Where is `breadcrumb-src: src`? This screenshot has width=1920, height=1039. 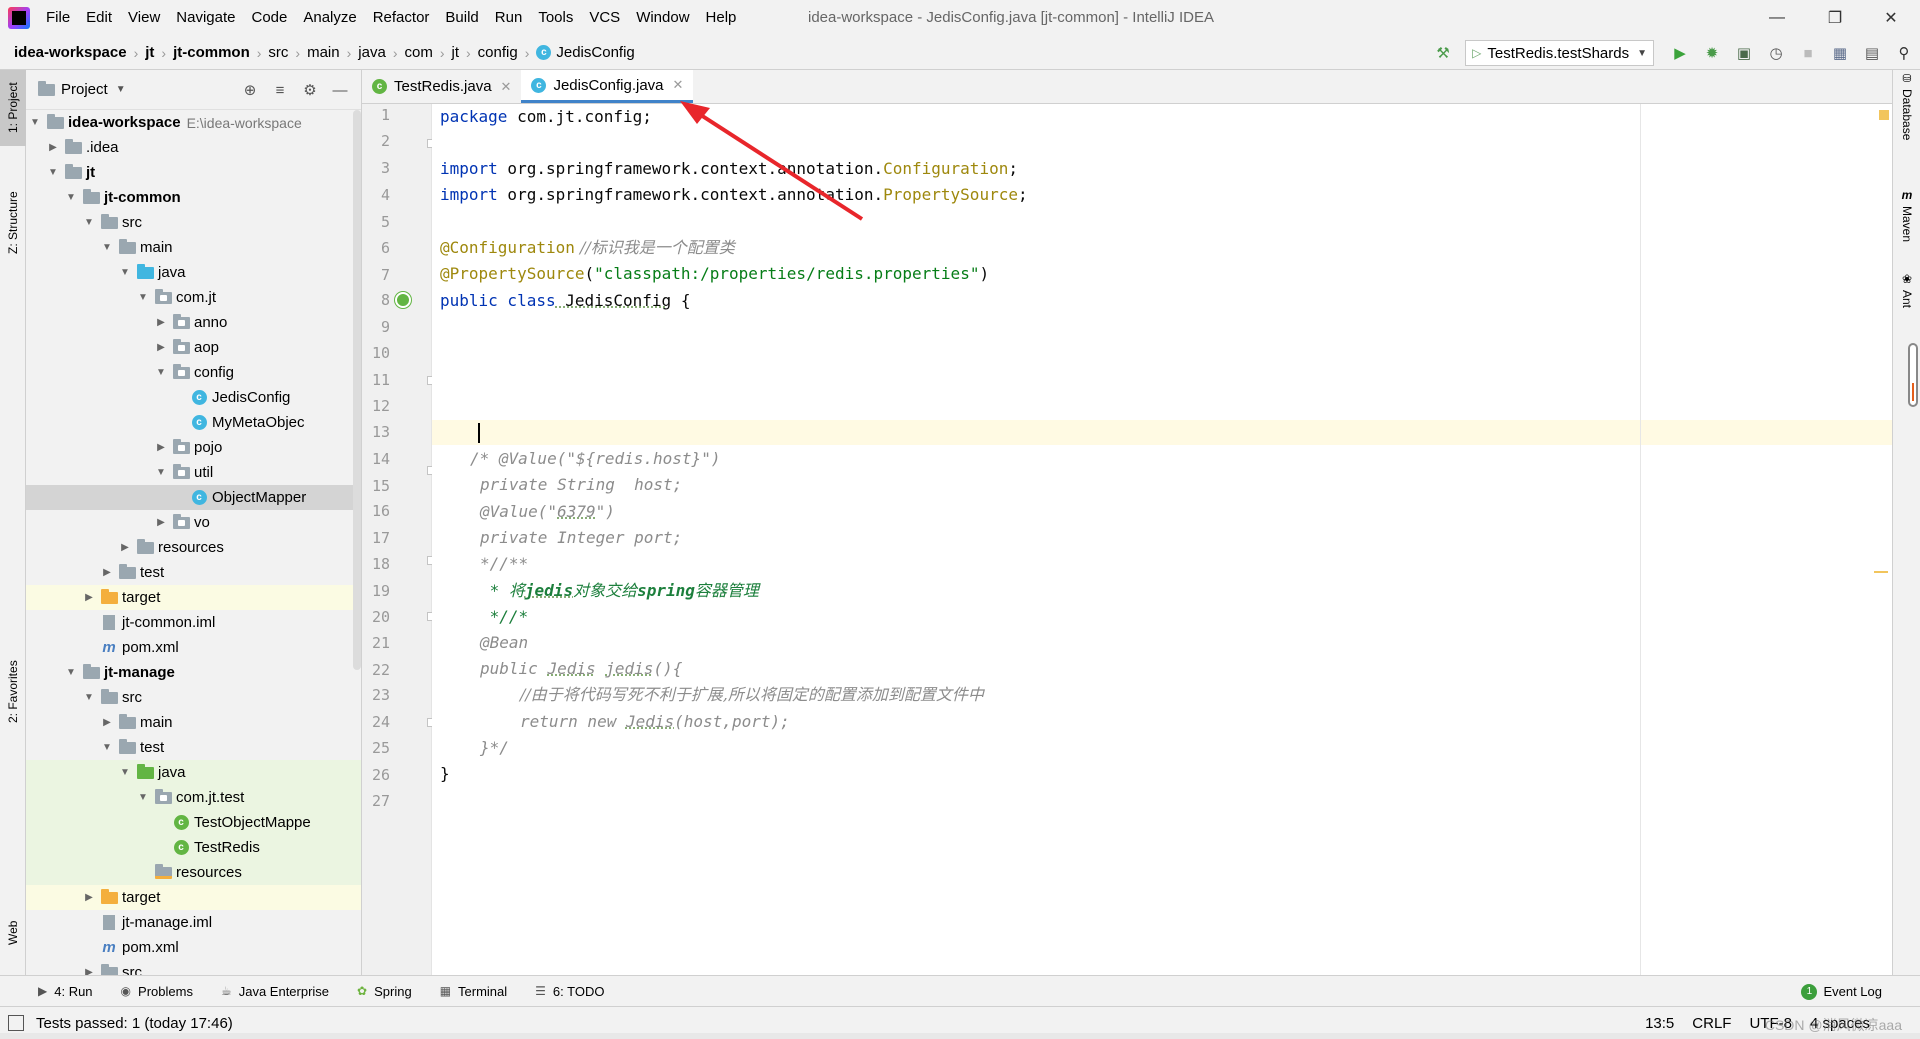 breadcrumb-src: src is located at coordinates (278, 52).